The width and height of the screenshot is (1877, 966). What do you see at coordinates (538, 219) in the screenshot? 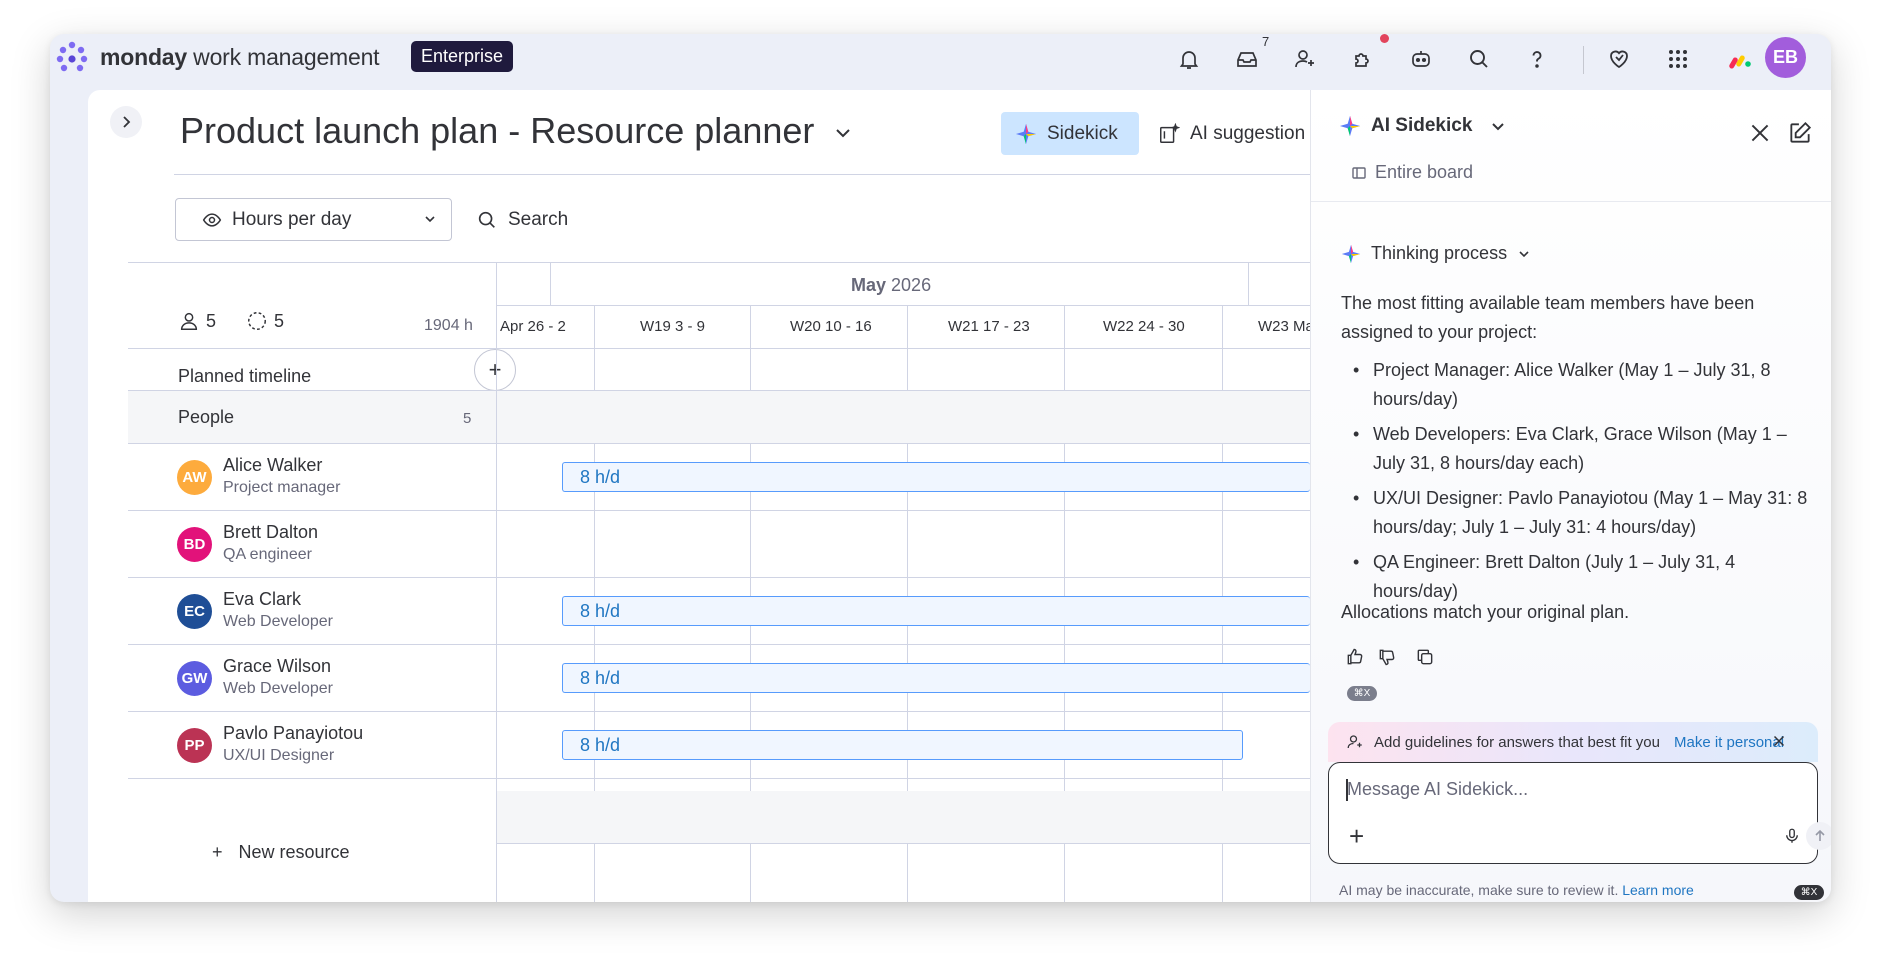
I see `search-label: Search` at bounding box center [538, 219].